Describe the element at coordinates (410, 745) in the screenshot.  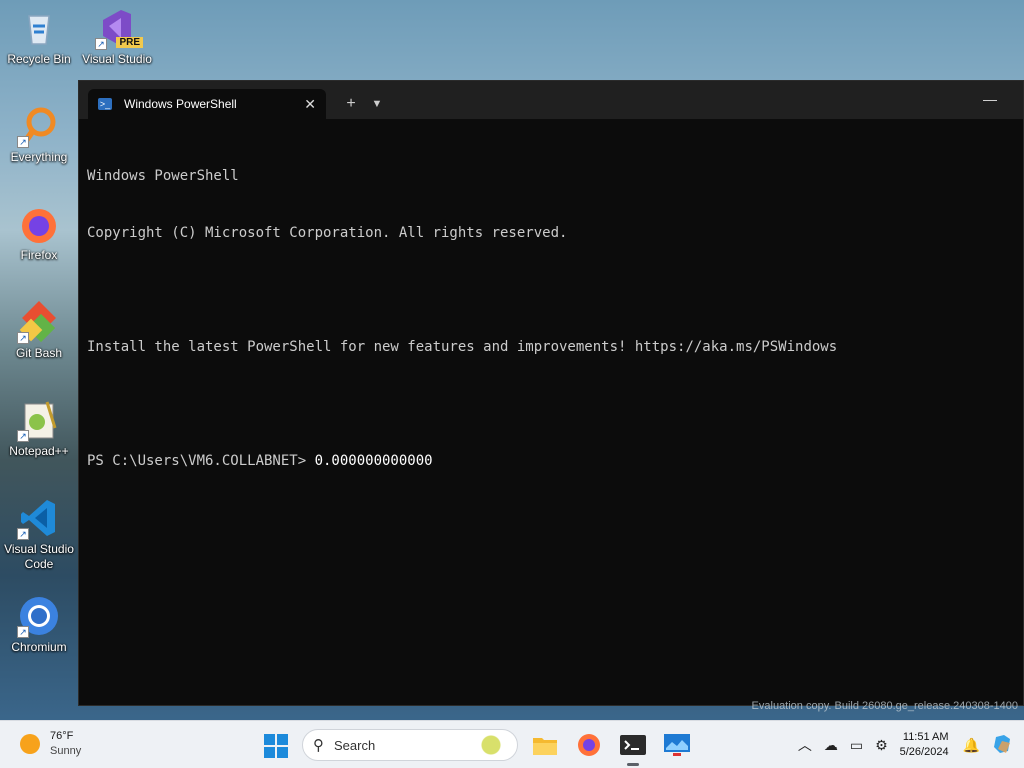
I see `search-input: ⚲ Search` at that location.